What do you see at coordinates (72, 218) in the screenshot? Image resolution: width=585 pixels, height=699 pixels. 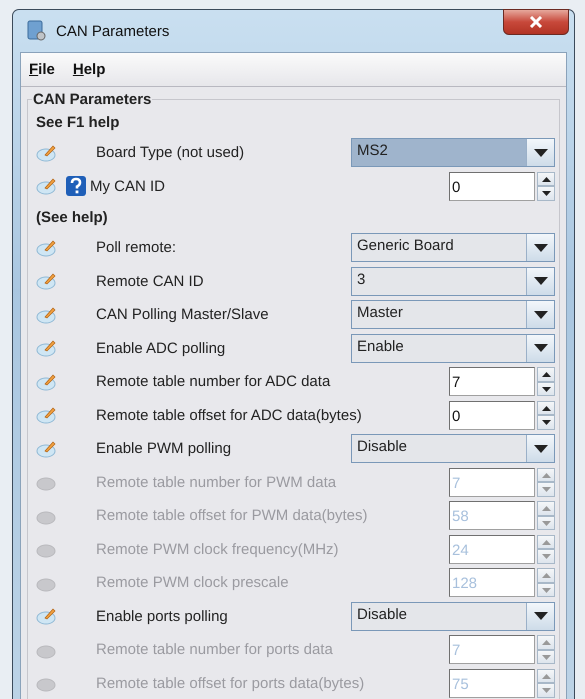 I see `section-heading: (See help)` at bounding box center [72, 218].